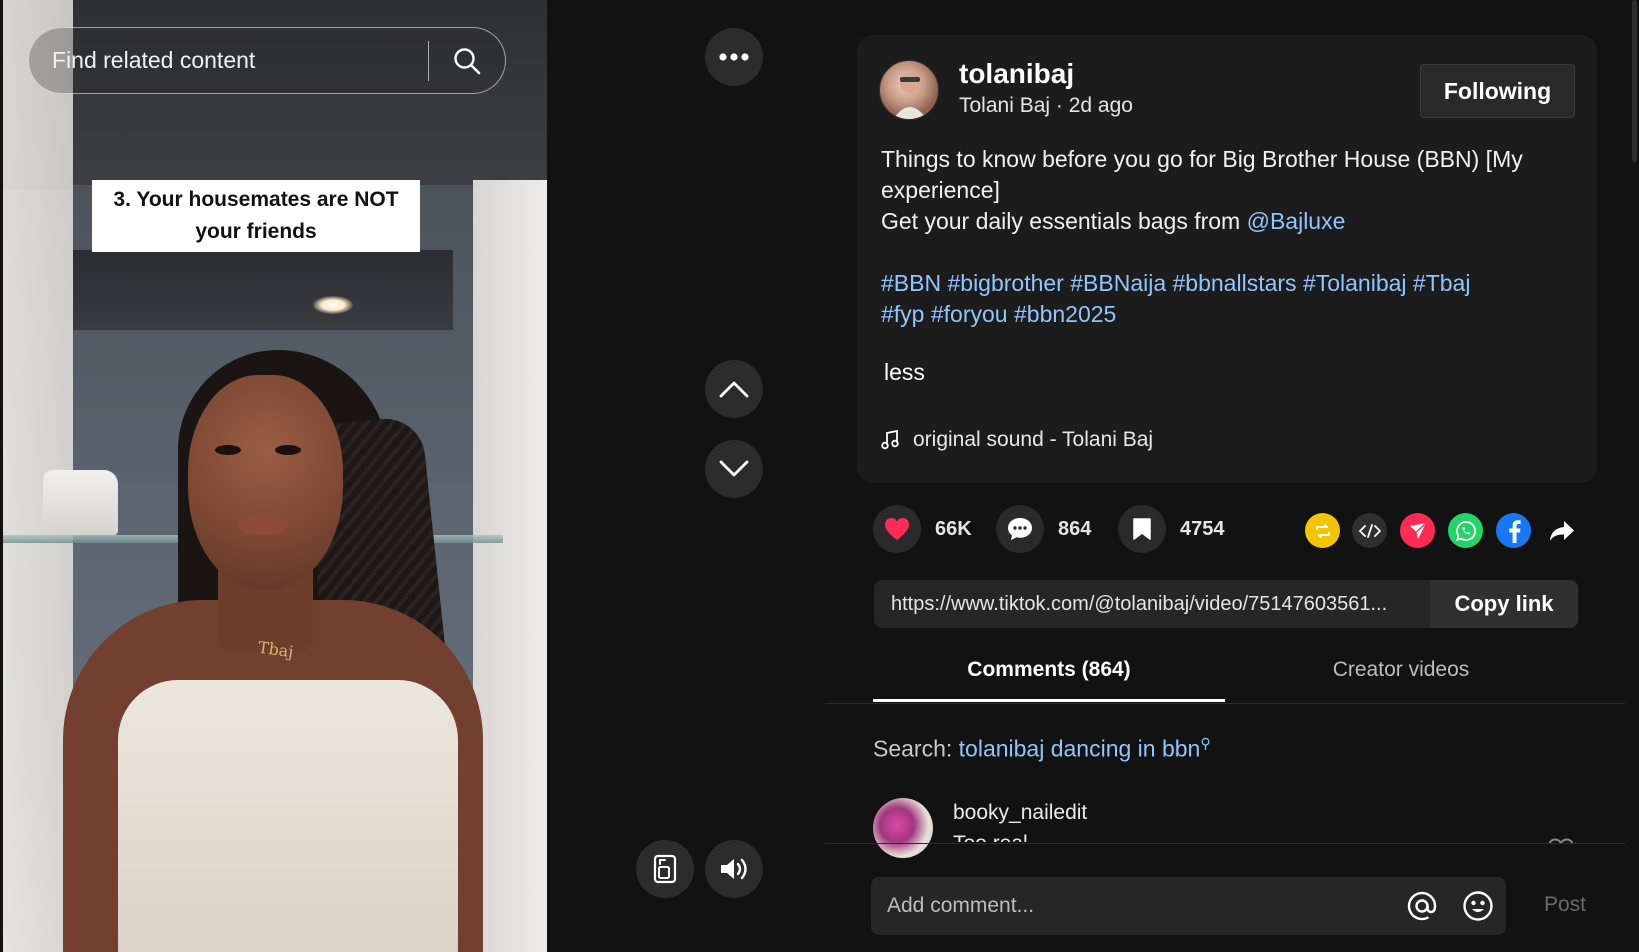  I want to click on comment-count: 864, so click(1075, 528).